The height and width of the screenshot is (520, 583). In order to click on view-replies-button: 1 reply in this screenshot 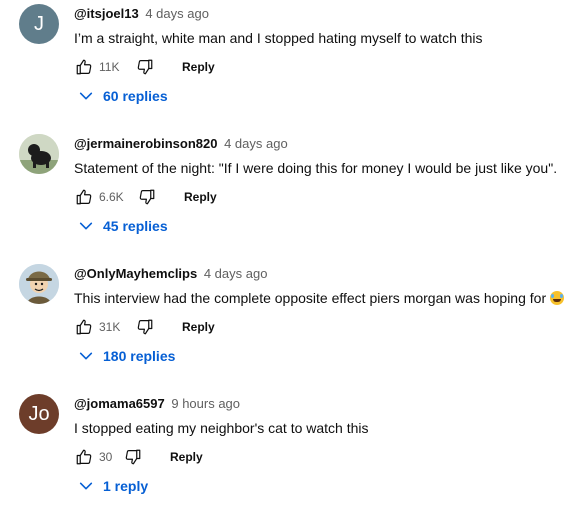, I will do `click(113, 486)`.